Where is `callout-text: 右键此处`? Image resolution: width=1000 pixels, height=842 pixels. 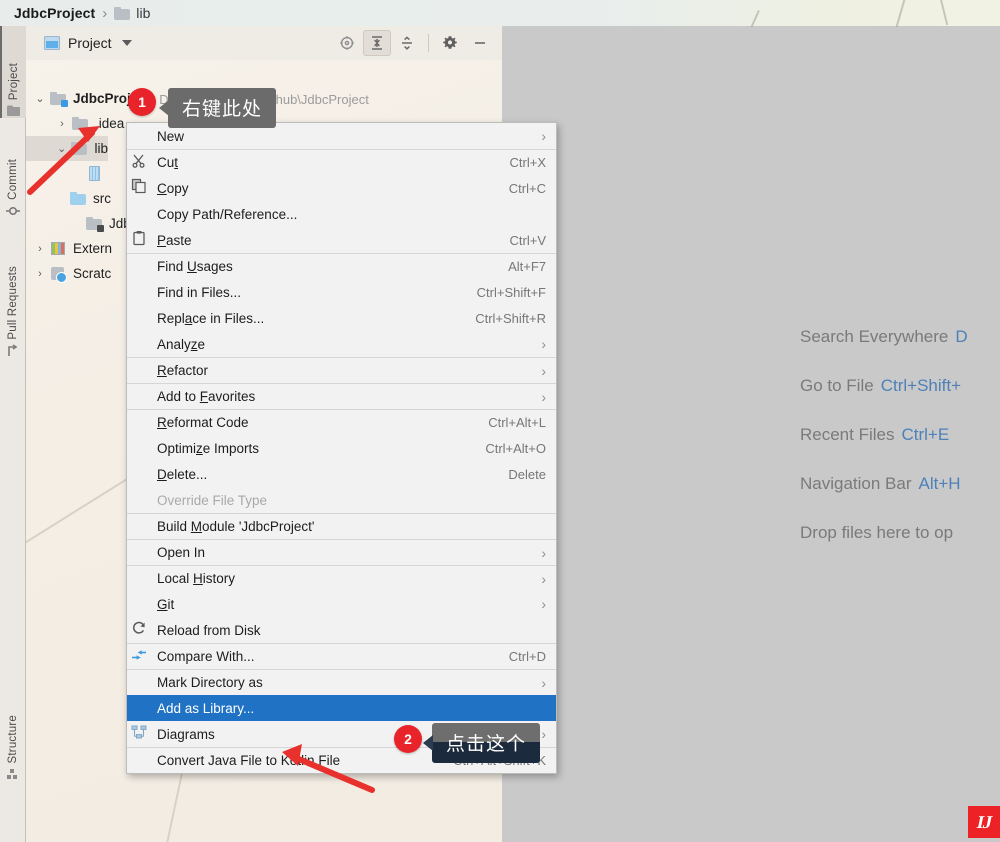
callout-text: 右键此处 is located at coordinates (222, 109).